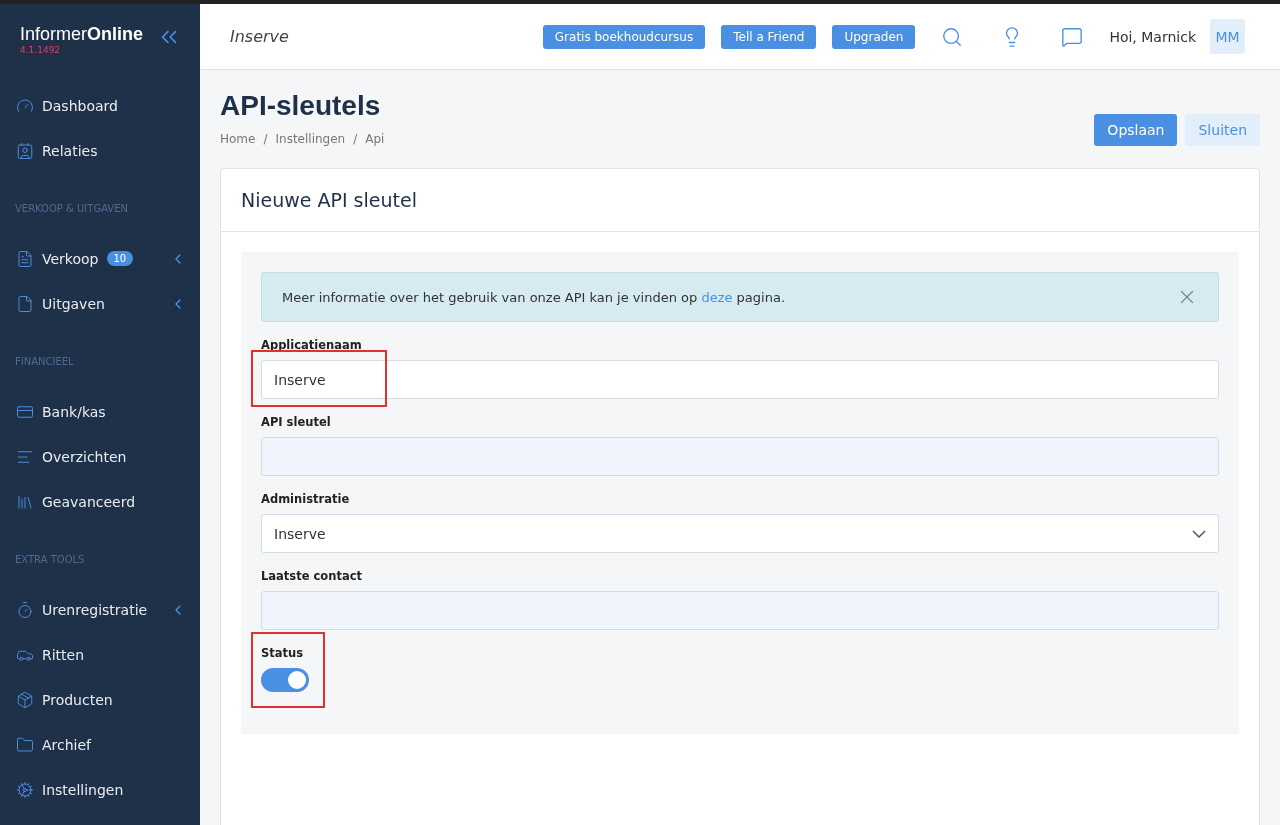 The image size is (1280, 825). I want to click on field-label: Status, so click(283, 653).